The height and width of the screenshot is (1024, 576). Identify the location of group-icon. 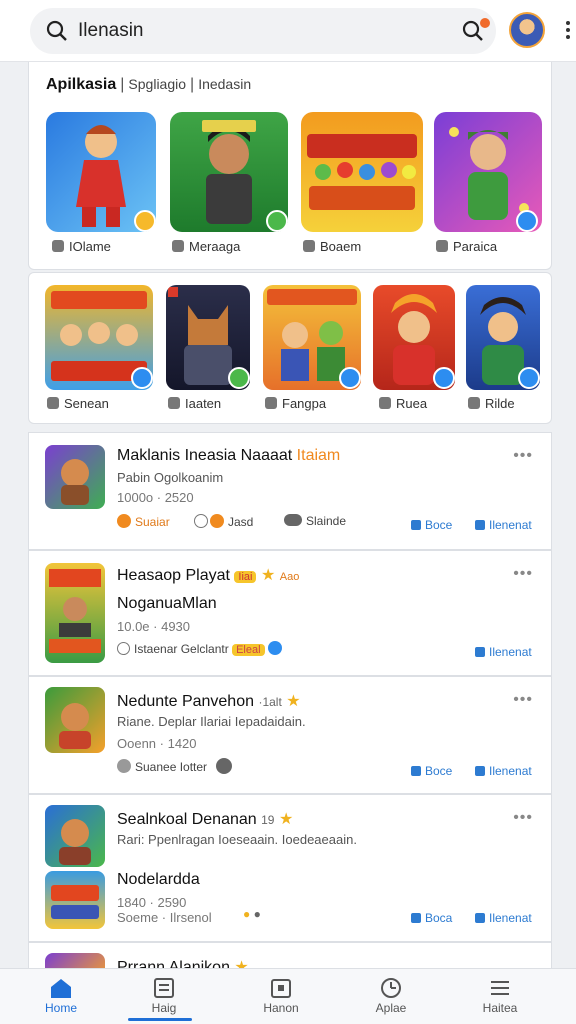
(174, 403).